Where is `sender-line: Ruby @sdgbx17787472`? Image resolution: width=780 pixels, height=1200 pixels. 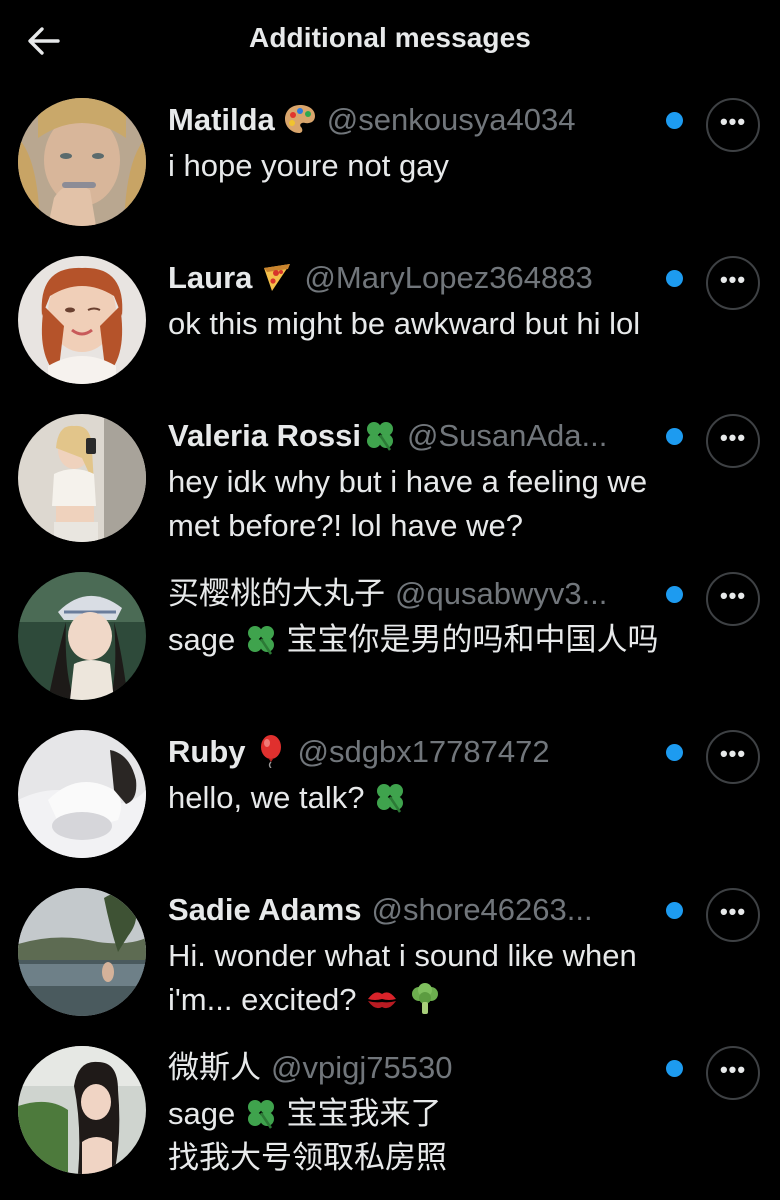 sender-line: Ruby @sdgbx17787472 is located at coordinates (413, 752).